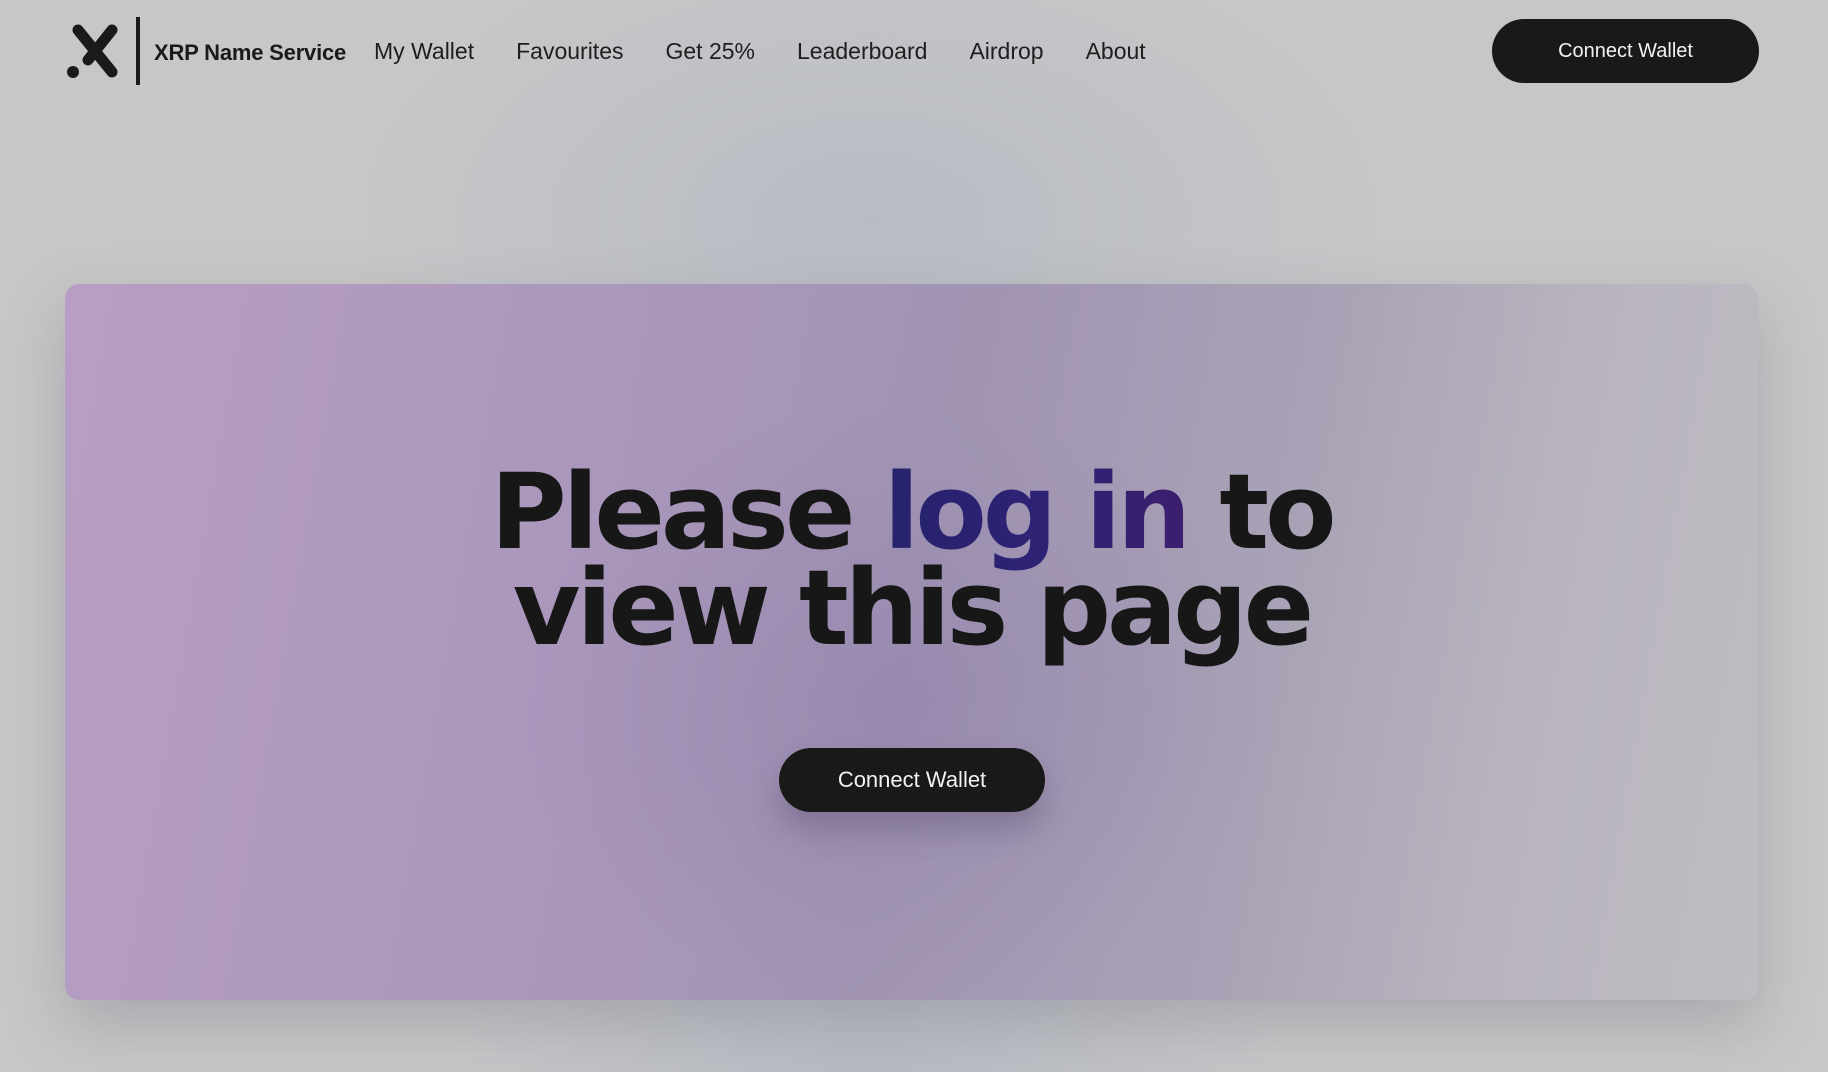  Describe the element at coordinates (862, 51) in the screenshot. I see `nav-leaderboard: Leaderboard` at that location.